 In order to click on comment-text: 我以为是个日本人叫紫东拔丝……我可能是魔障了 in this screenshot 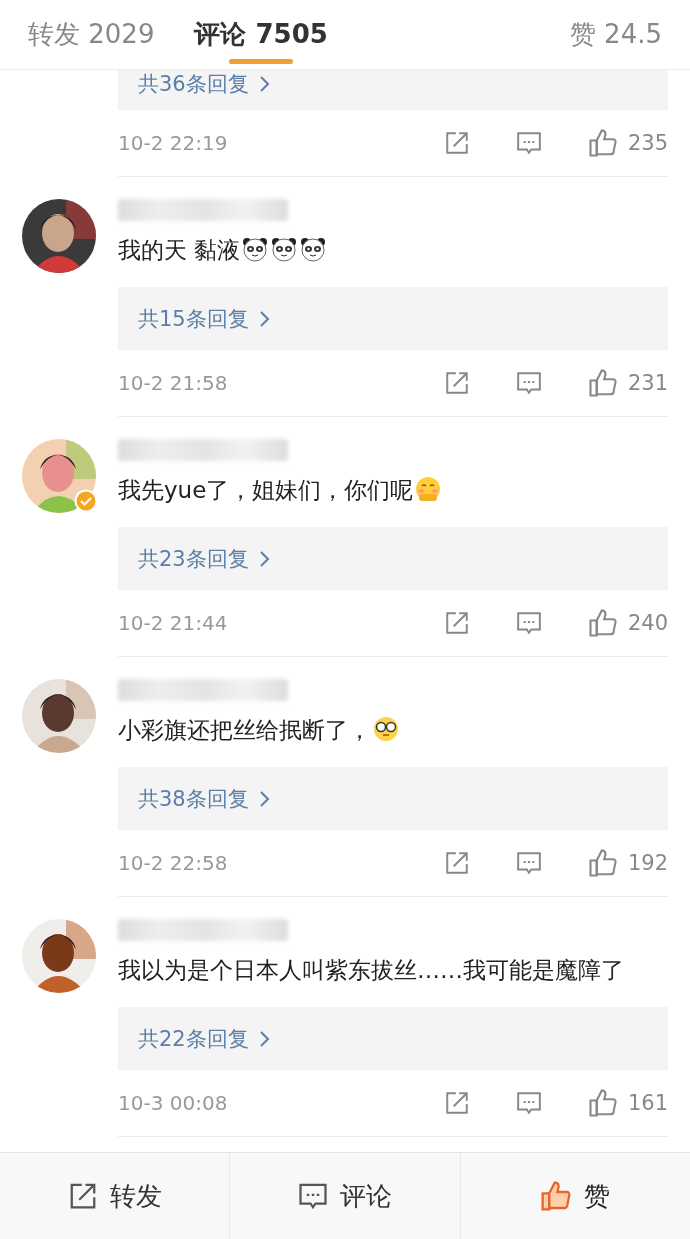, I will do `click(371, 970)`.